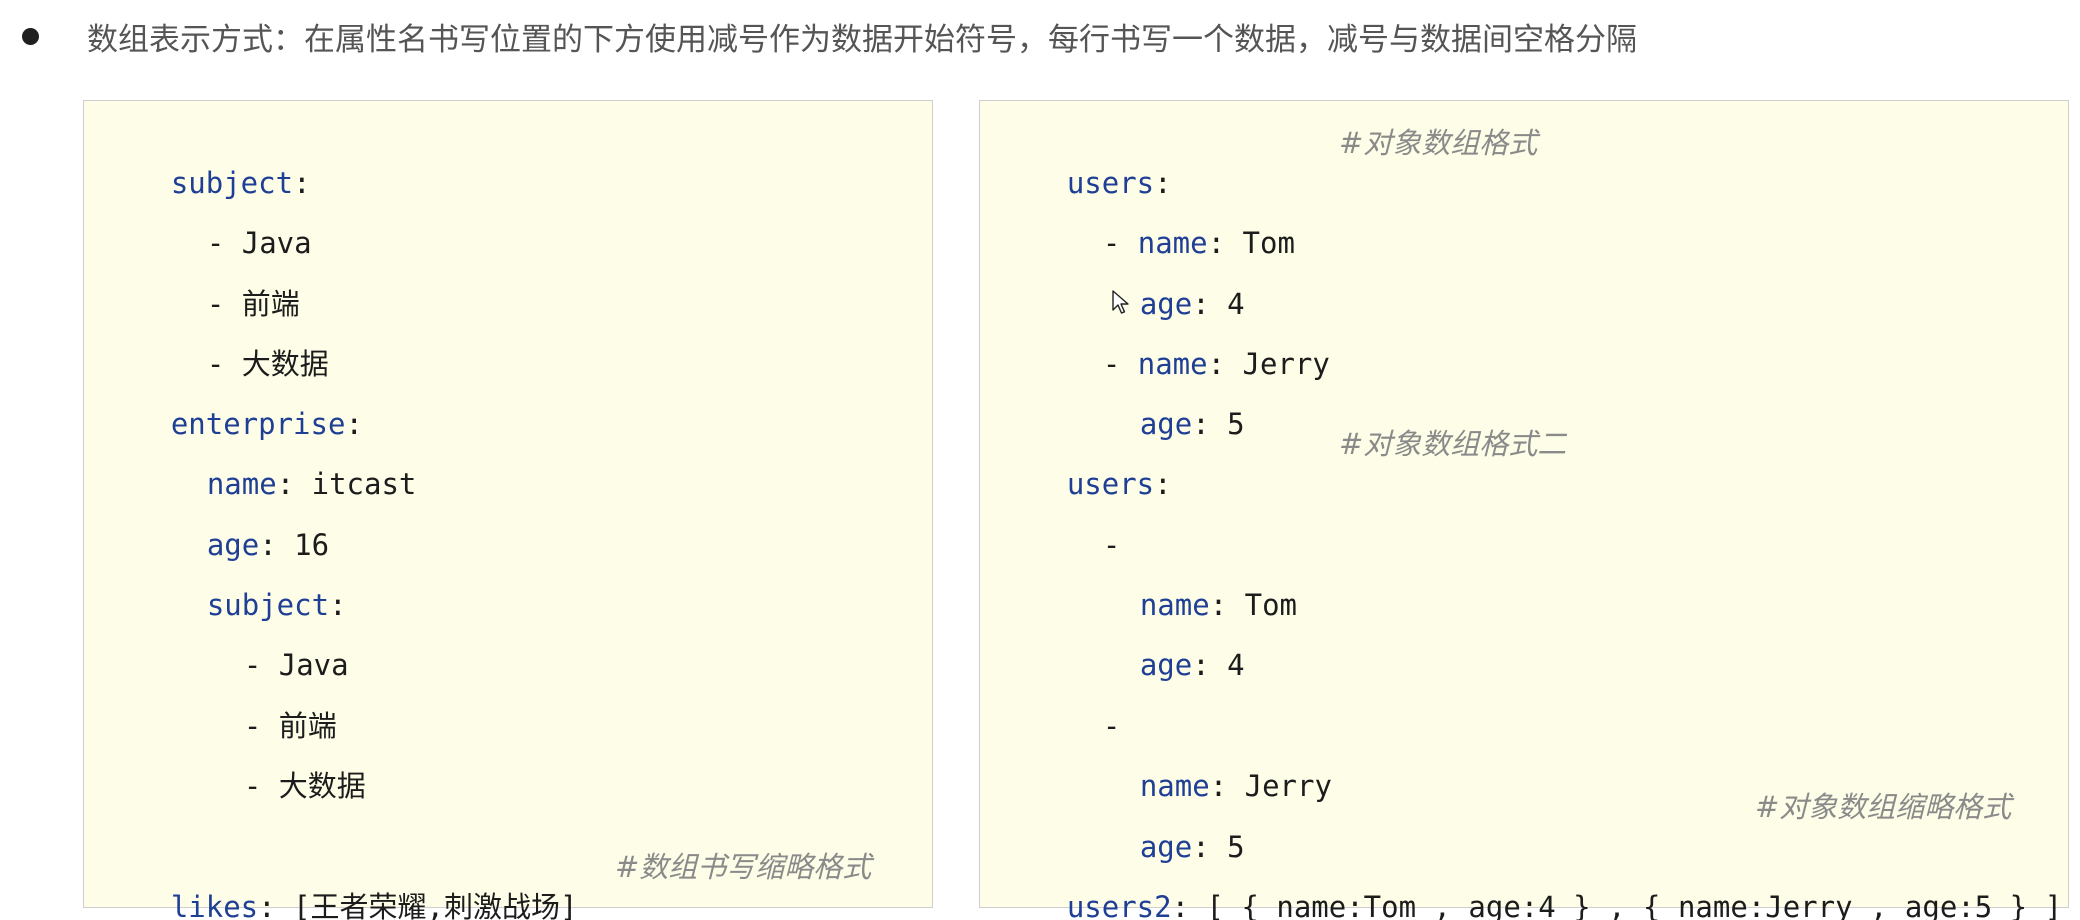  Describe the element at coordinates (1166, 665) in the screenshot. I see `yaml-key: age` at that location.